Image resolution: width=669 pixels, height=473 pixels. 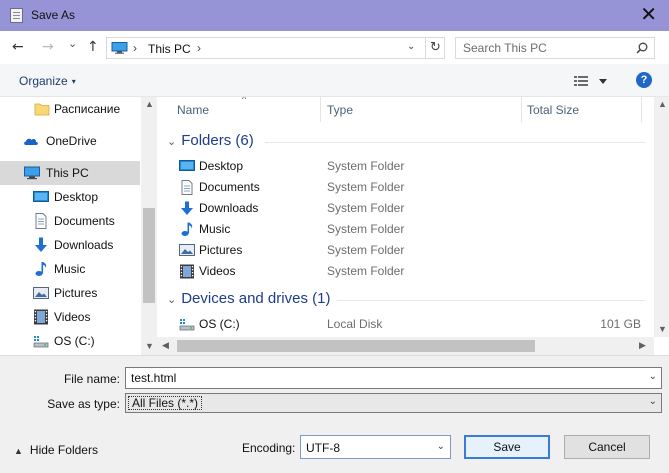 I want to click on scroll-right-arrow: ▶, so click(x=642, y=345).